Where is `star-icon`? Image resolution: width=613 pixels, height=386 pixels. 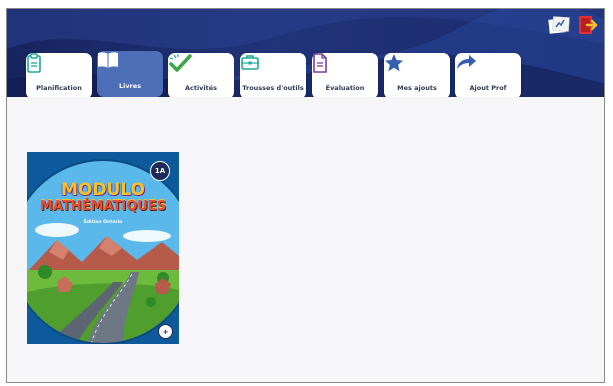
star-icon is located at coordinates (406, 66).